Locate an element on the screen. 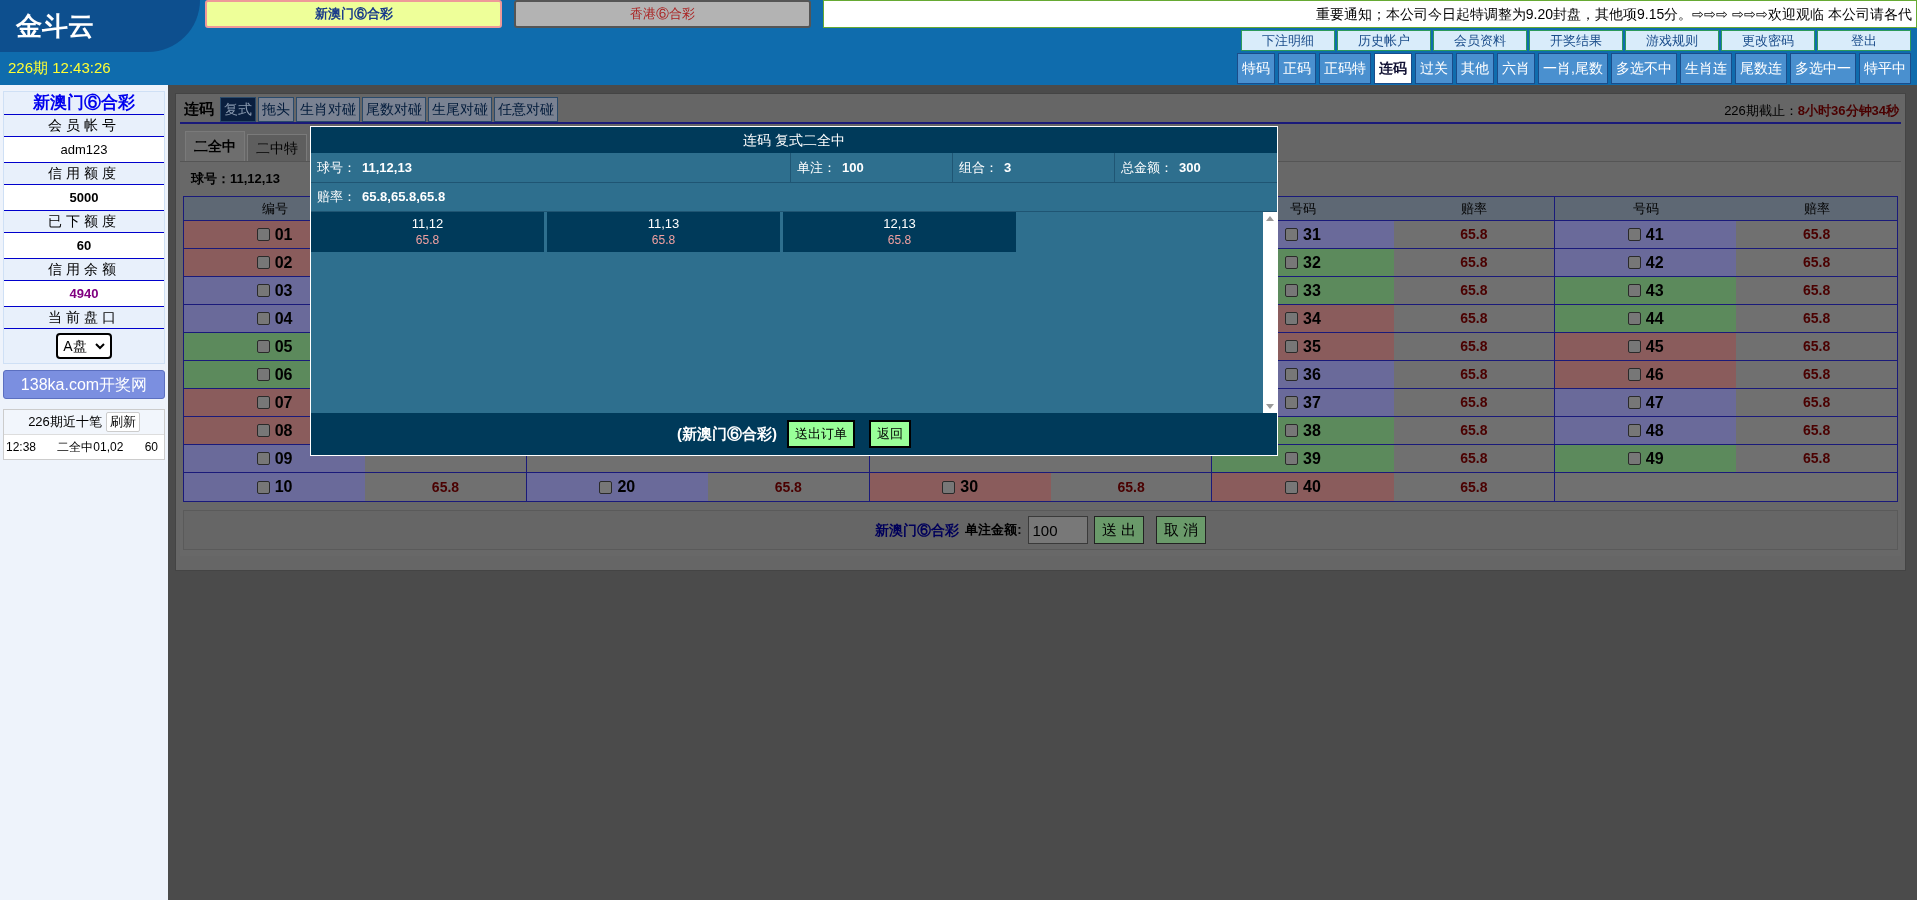  game-tab: 正码特 is located at coordinates (1345, 68).